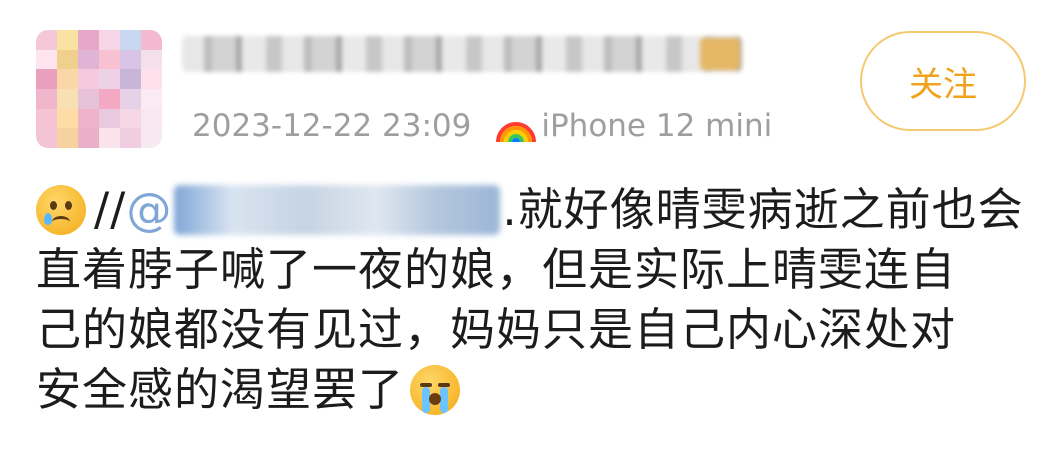 The height and width of the screenshot is (467, 1050). I want to click on content-text-1: .就好像晴雯病逝之前也会, so click(763, 209).